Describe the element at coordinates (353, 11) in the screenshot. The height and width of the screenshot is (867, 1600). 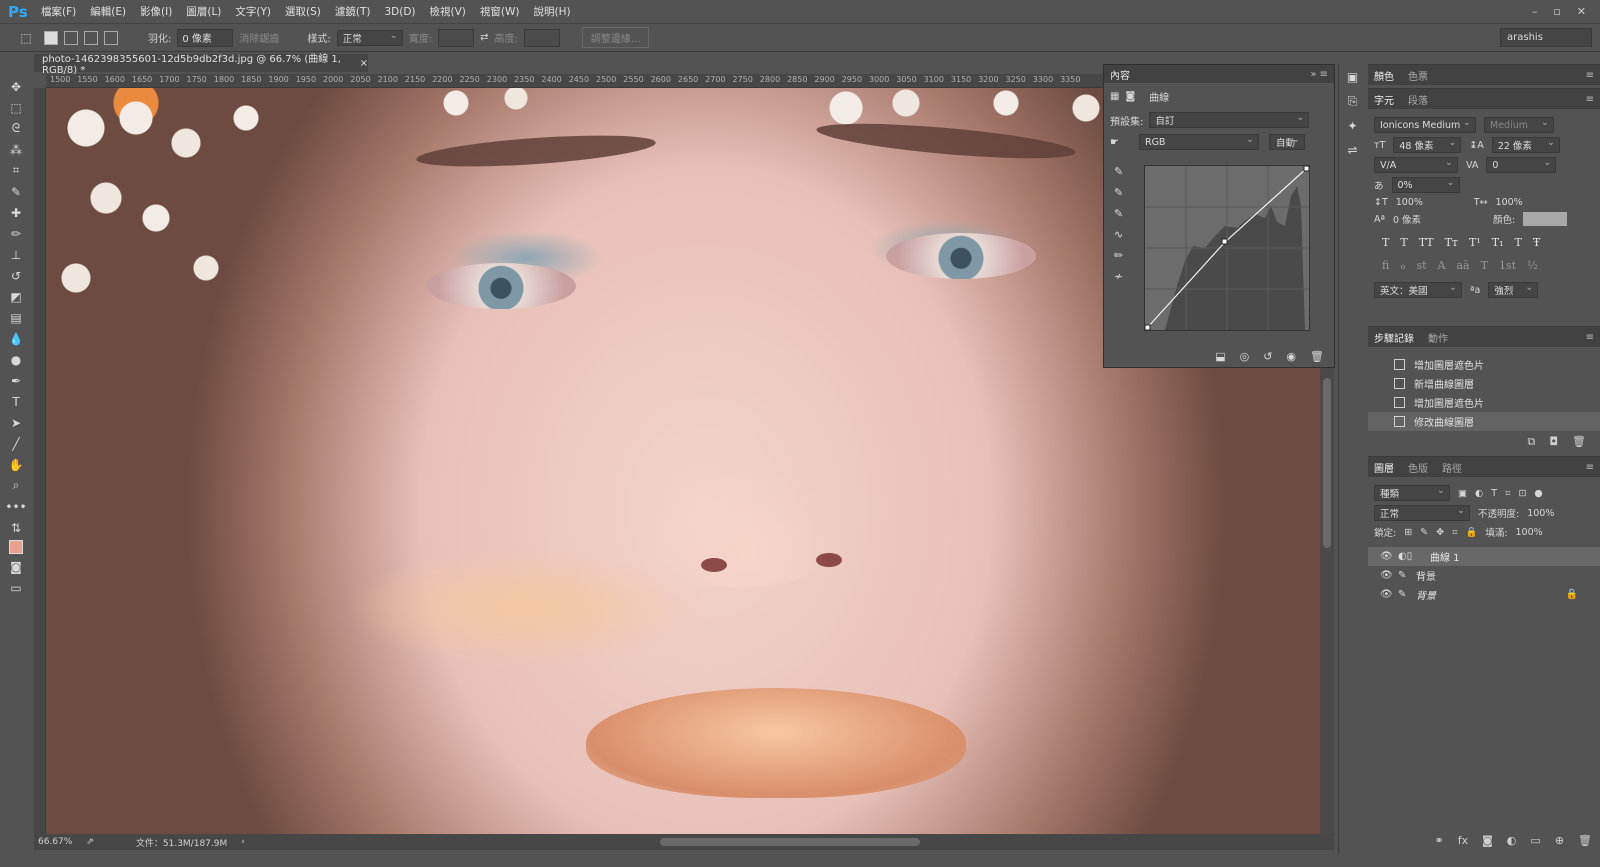
I see `menu-filter: 濾鏡(T)` at that location.